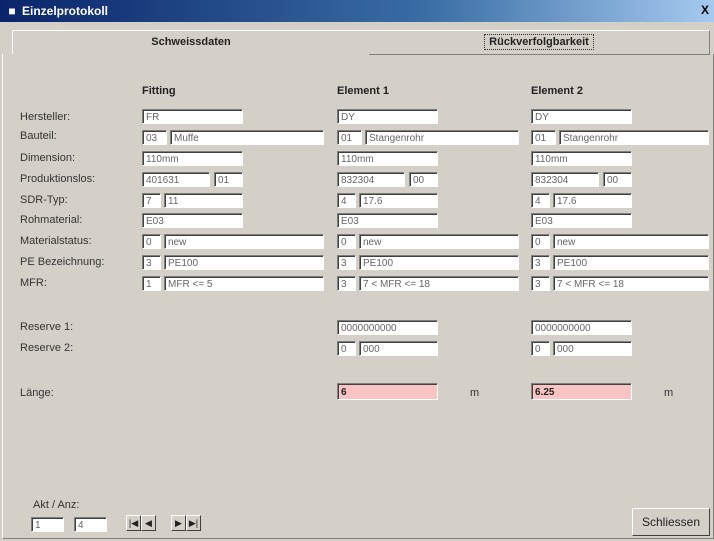  What do you see at coordinates (47, 524) in the screenshot?
I see `akt-field: 1` at bounding box center [47, 524].